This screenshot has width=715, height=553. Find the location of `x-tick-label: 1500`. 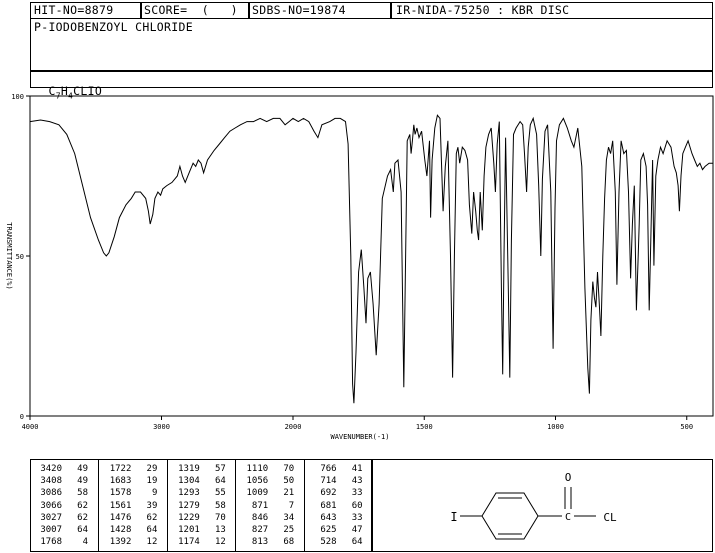

x-tick-label: 1500 is located at coordinates (424, 427).